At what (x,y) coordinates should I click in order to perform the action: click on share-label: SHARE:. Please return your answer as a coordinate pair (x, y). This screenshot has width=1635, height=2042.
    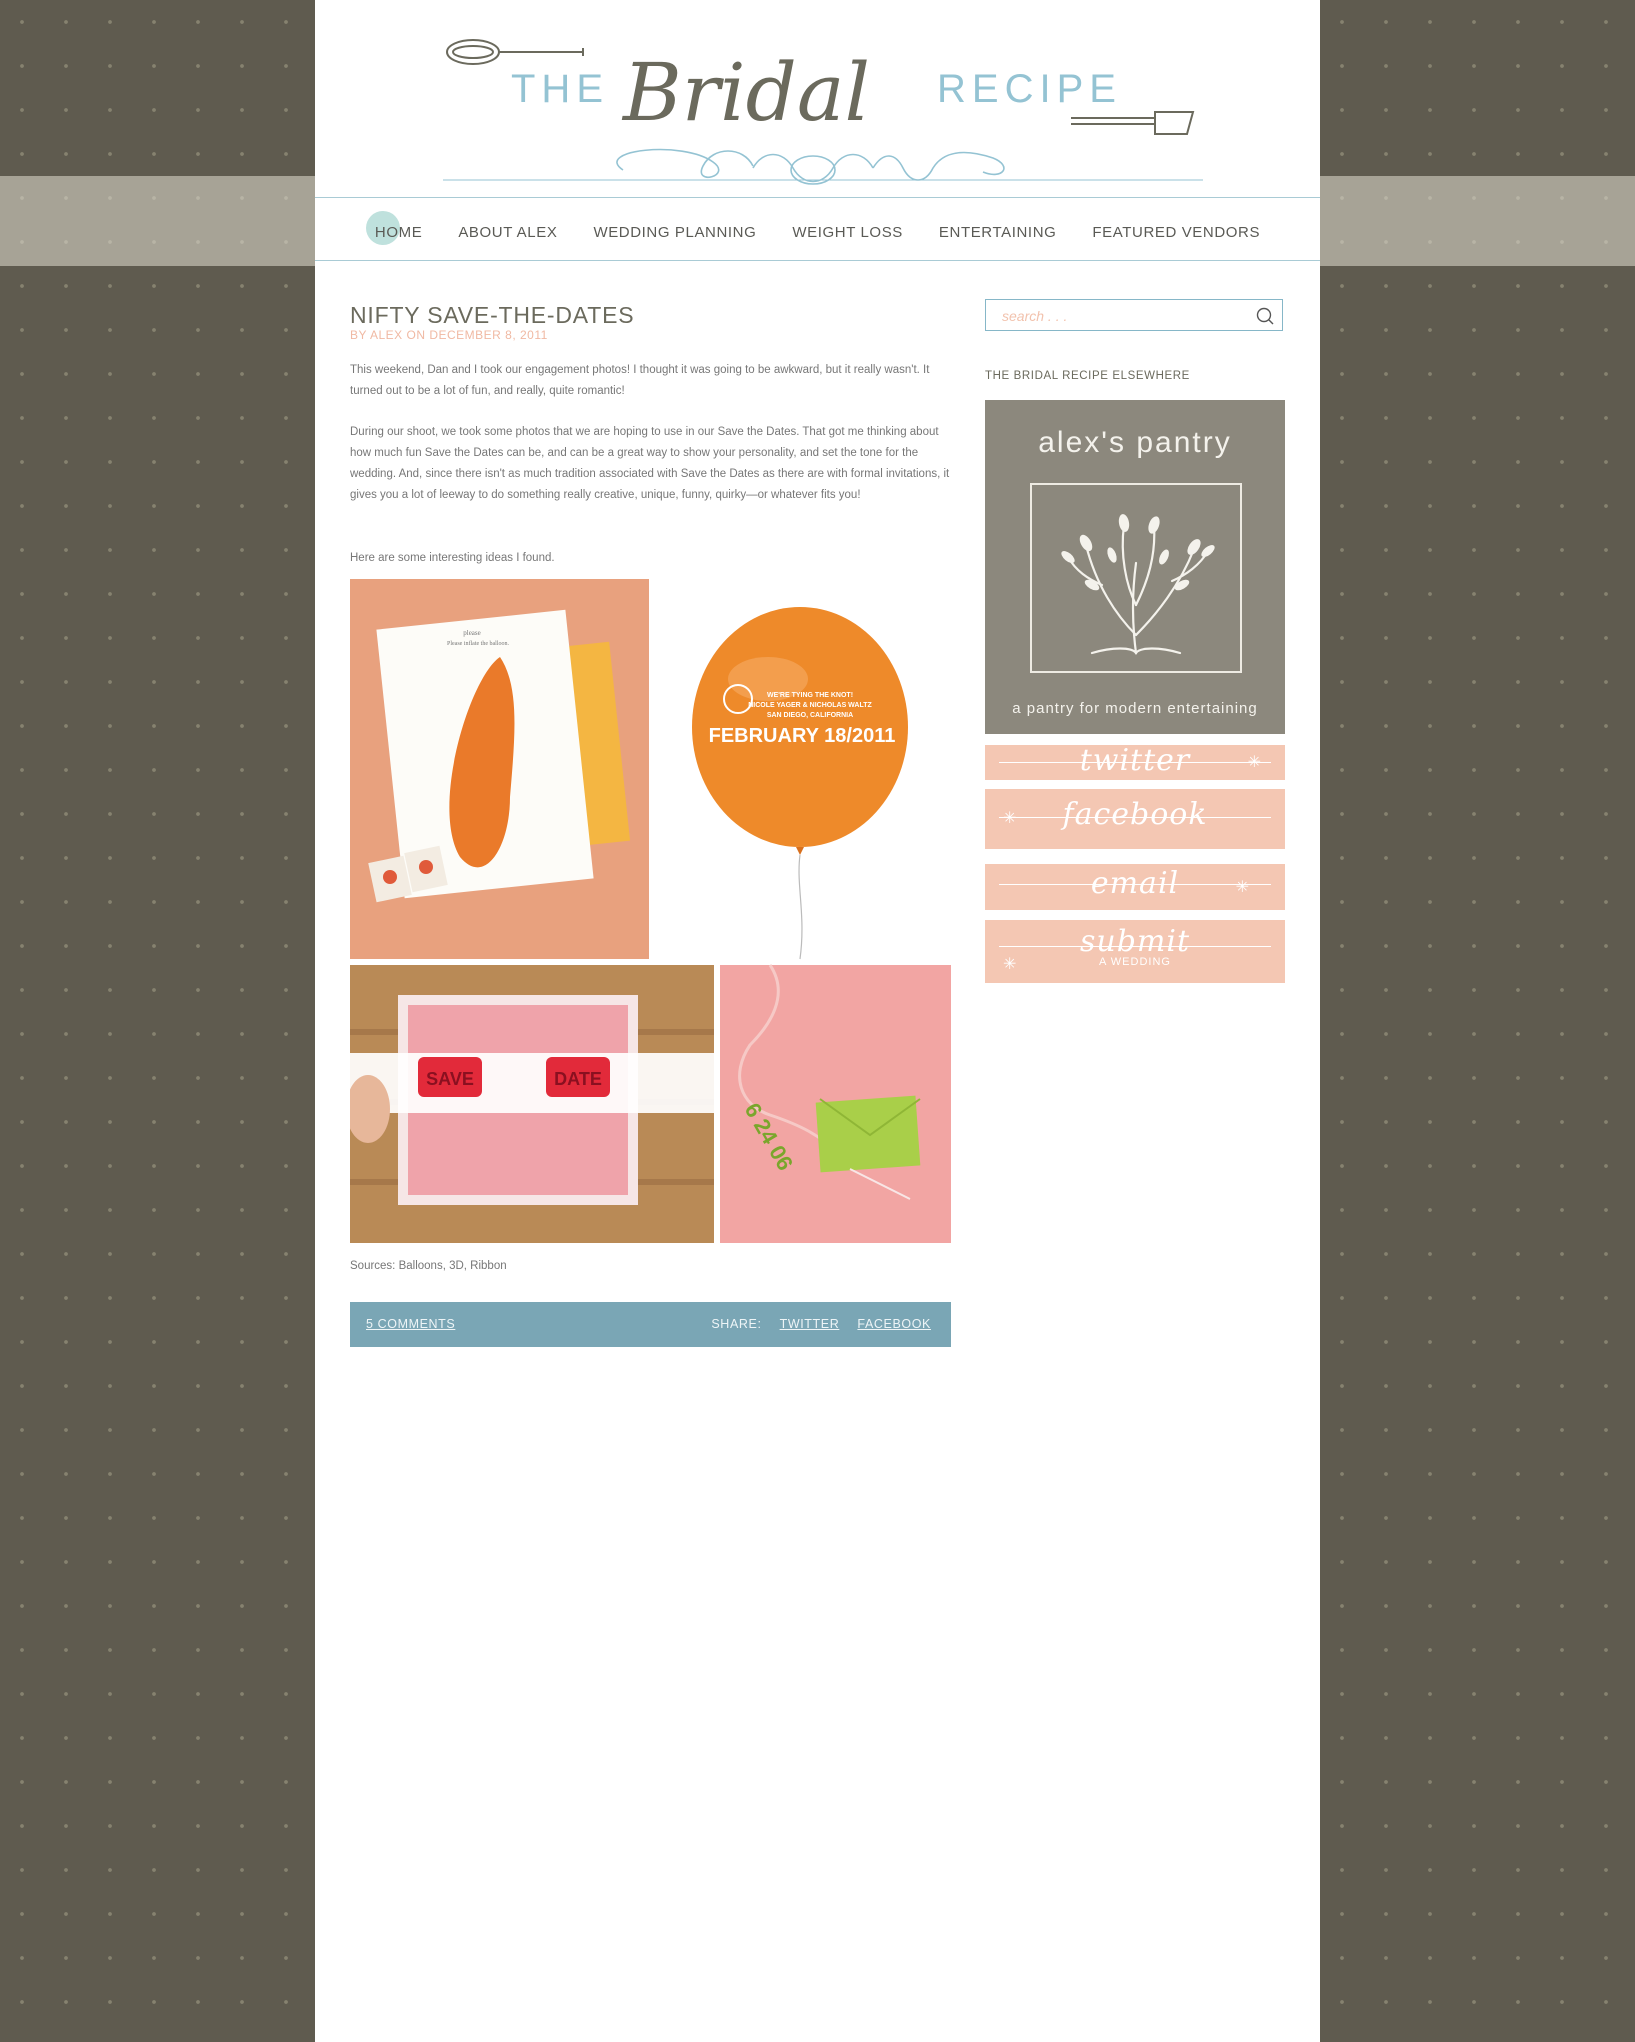
    Looking at the image, I should click on (736, 1324).